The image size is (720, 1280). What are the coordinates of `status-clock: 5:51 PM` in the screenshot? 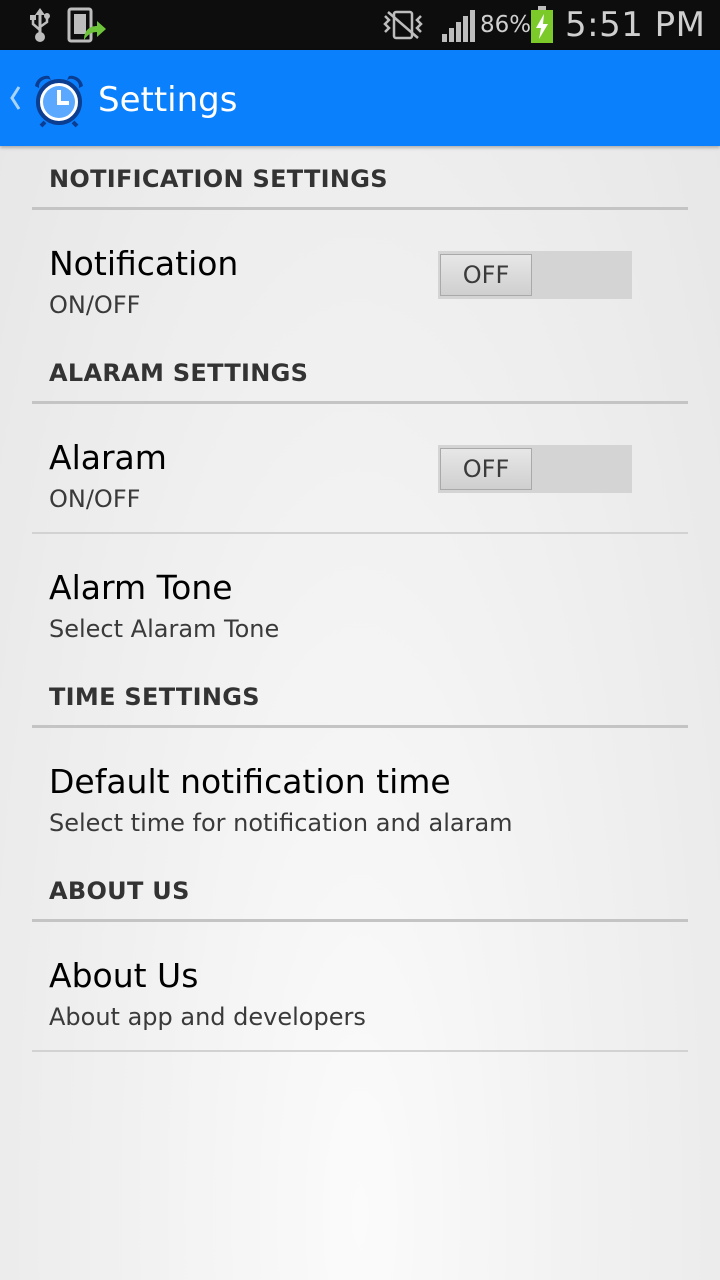 It's located at (635, 25).